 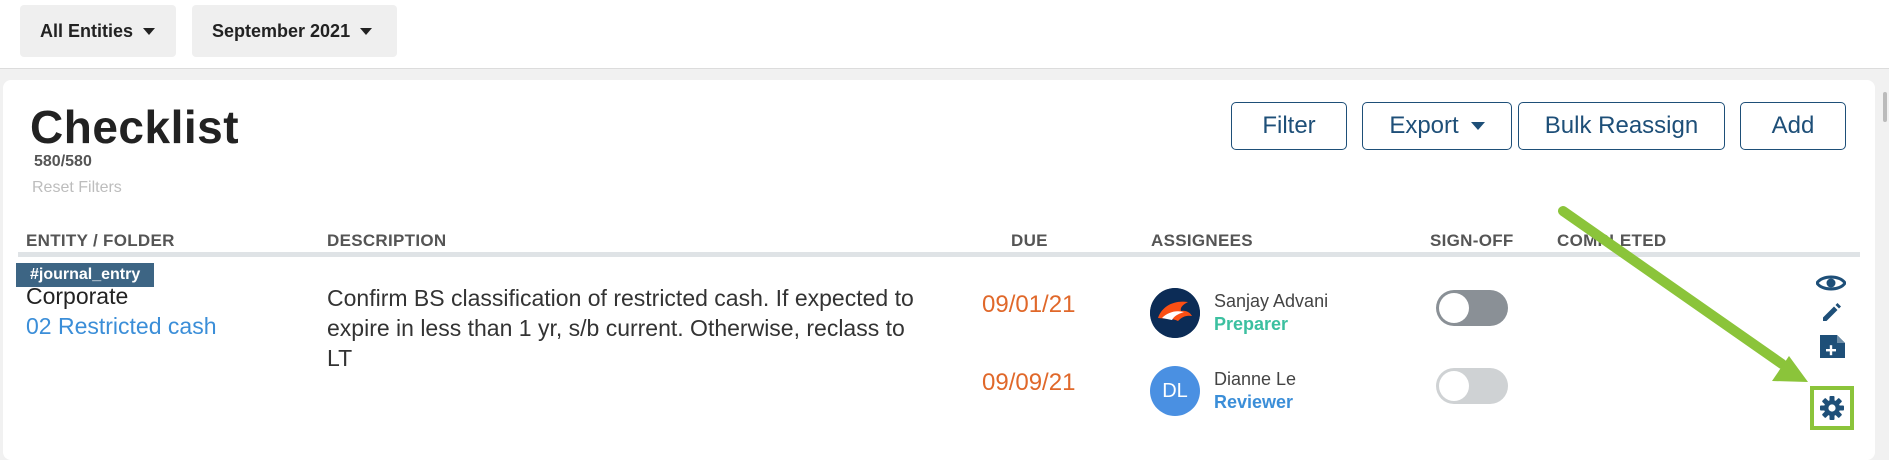 I want to click on column-header-description: DESCRIPTION, so click(x=386, y=241).